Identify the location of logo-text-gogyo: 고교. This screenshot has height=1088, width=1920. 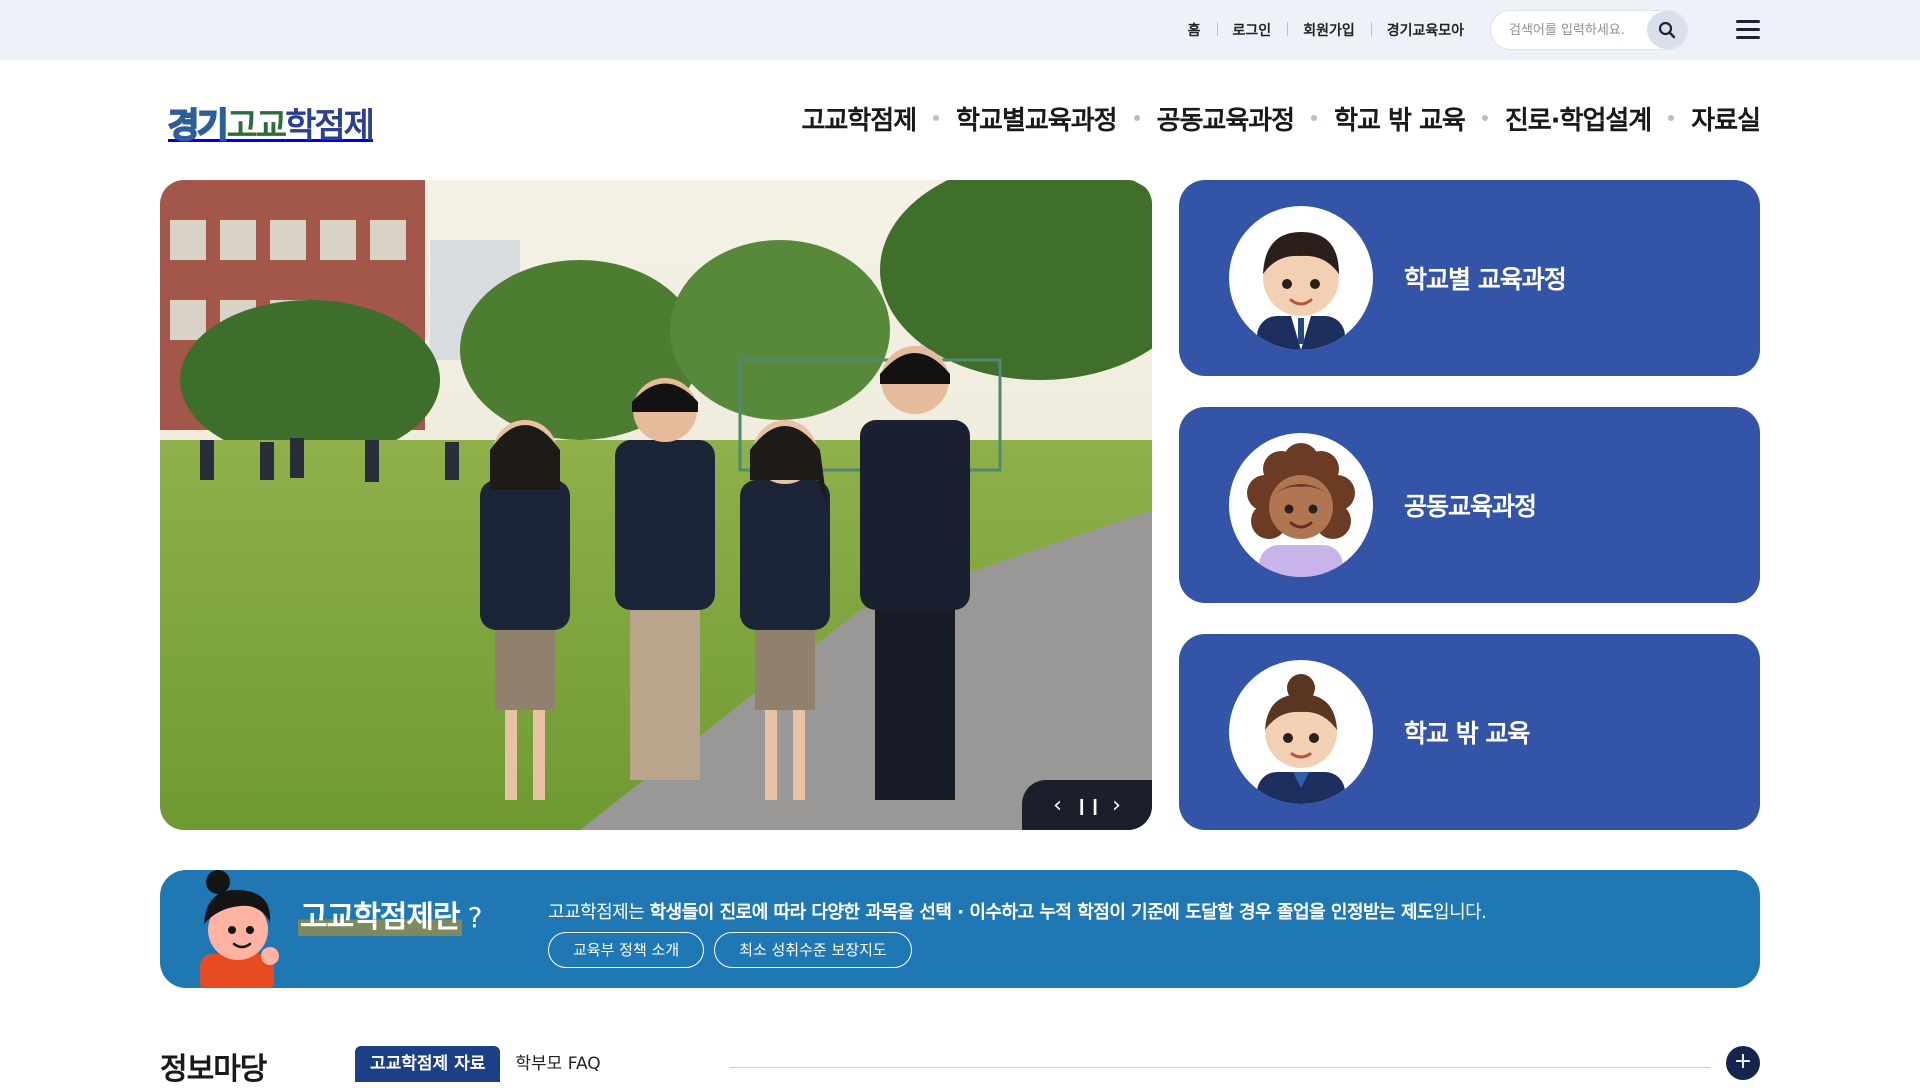
(257, 125).